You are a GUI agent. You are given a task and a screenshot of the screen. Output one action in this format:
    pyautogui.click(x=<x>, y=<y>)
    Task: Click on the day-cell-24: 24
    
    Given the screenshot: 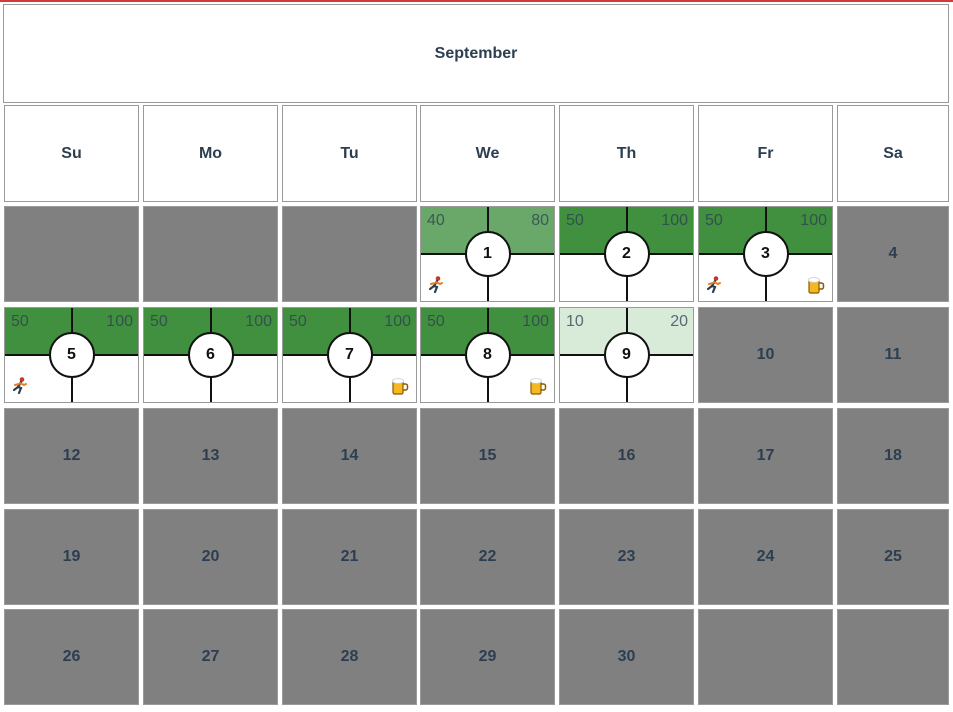 What is the action you would take?
    pyautogui.click(x=765, y=557)
    